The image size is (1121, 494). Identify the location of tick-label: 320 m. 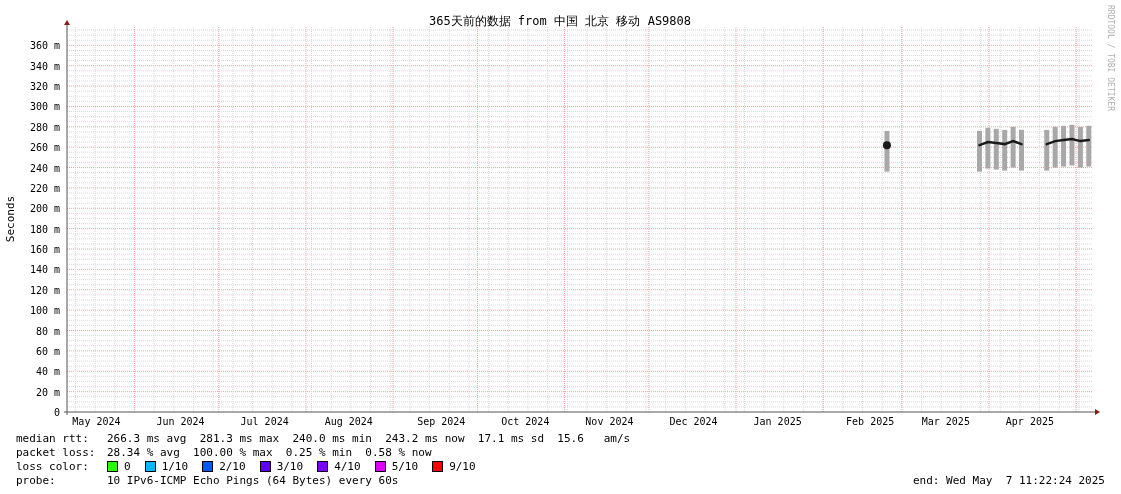
(44, 87).